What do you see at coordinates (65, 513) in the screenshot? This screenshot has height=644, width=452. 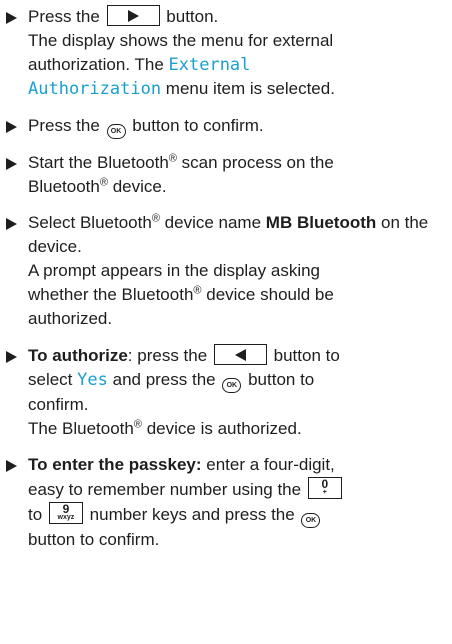 I see `number-key-9-icon: 9 wxyz` at bounding box center [65, 513].